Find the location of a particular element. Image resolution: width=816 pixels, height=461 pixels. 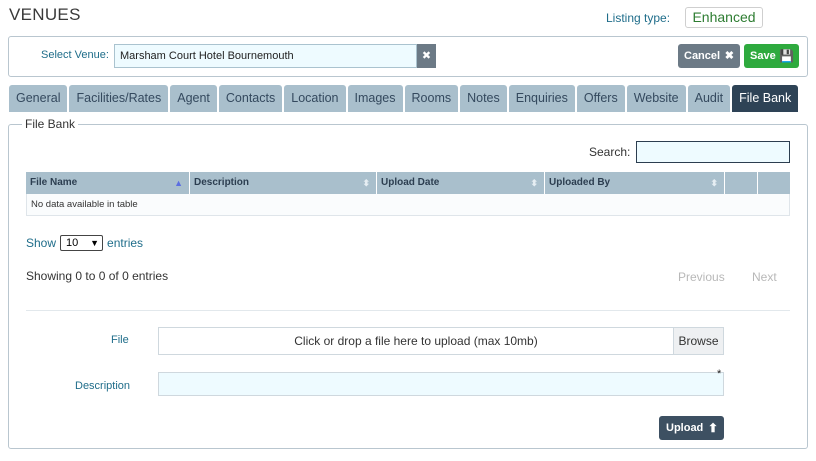

sort-ascending-icon: ▲ is located at coordinates (178, 183).